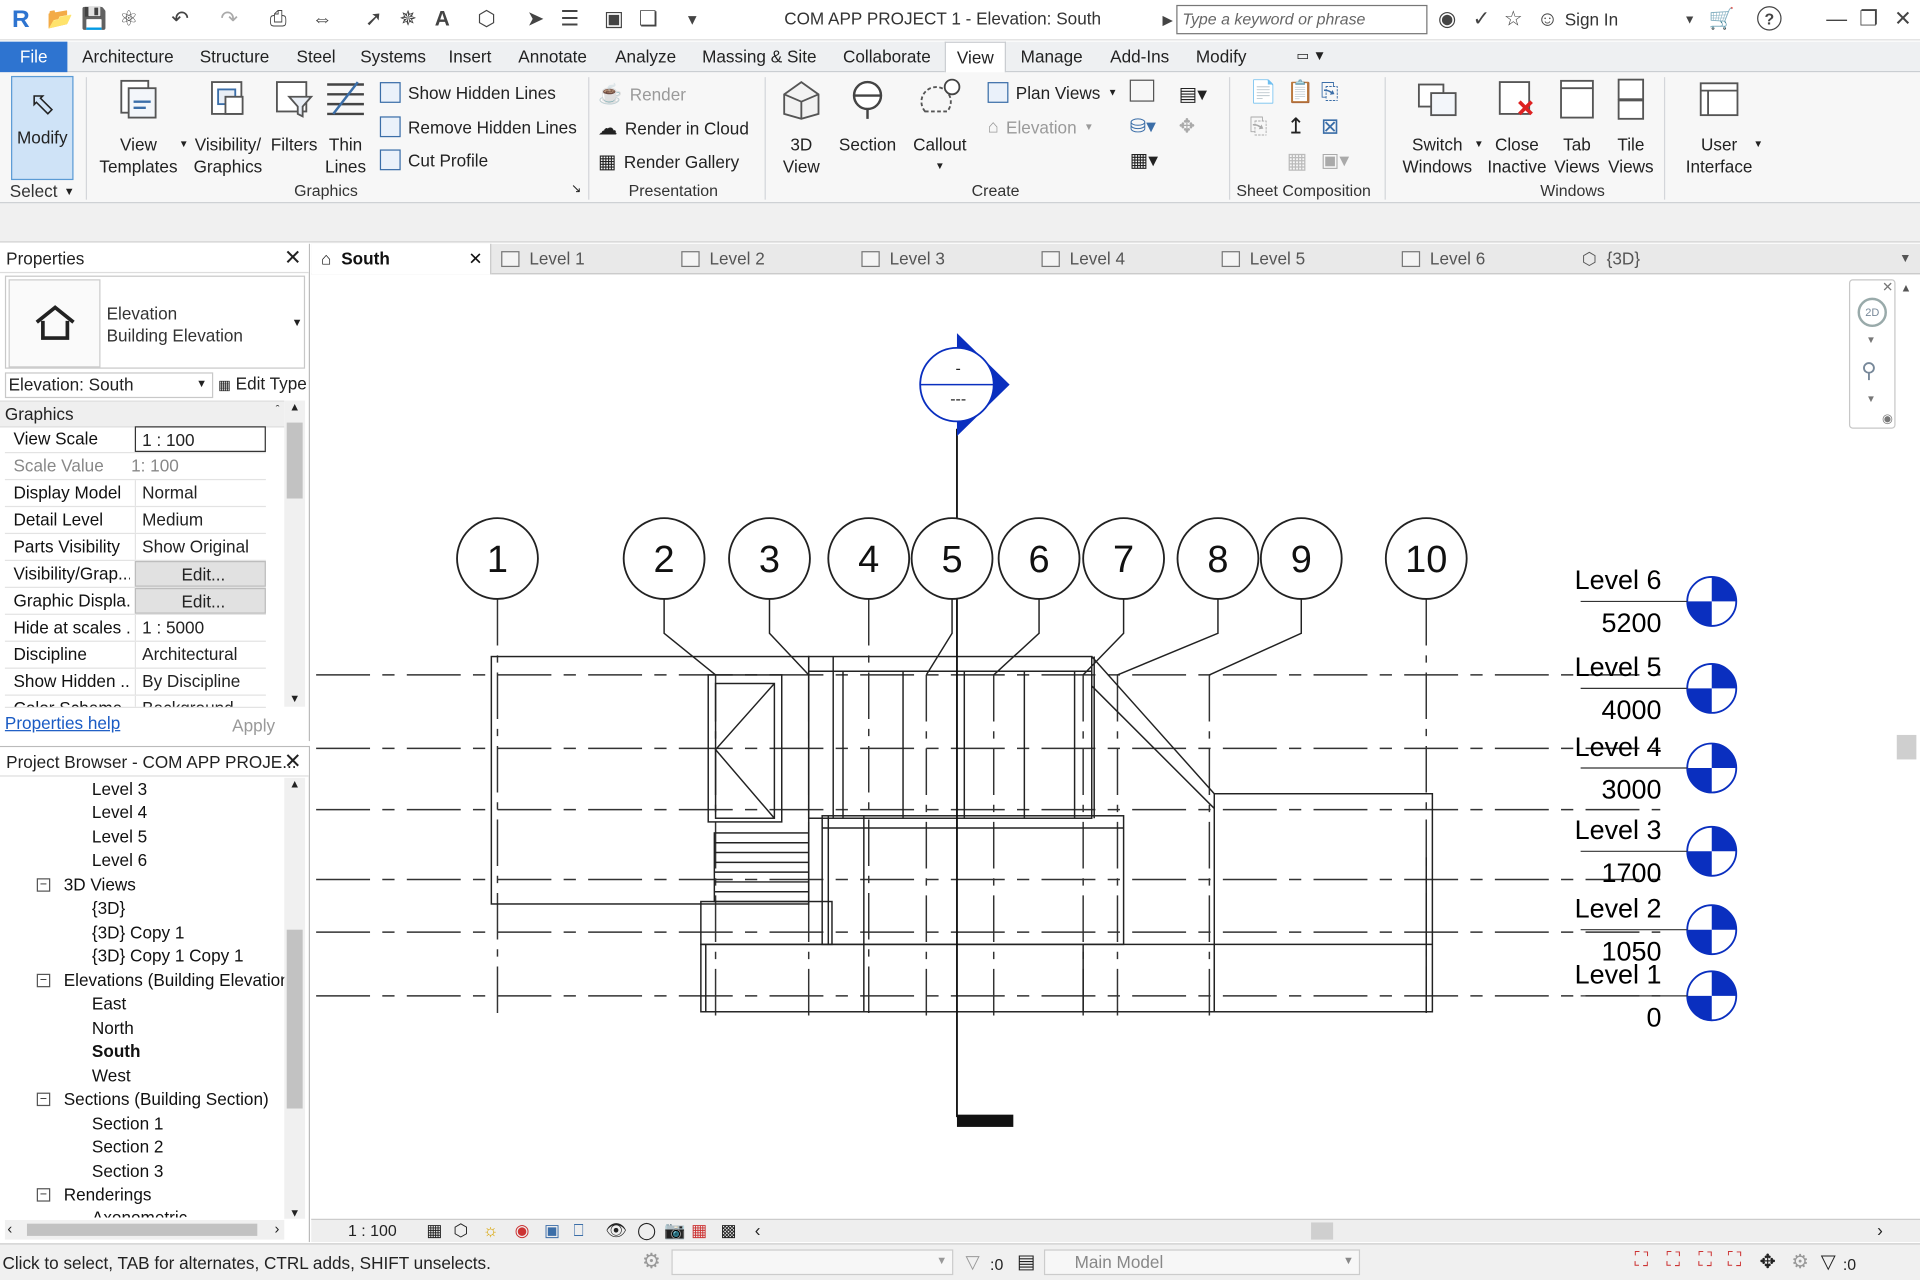  What do you see at coordinates (578, 1230) in the screenshot?
I see `crop-region-icon: ⎕` at bounding box center [578, 1230].